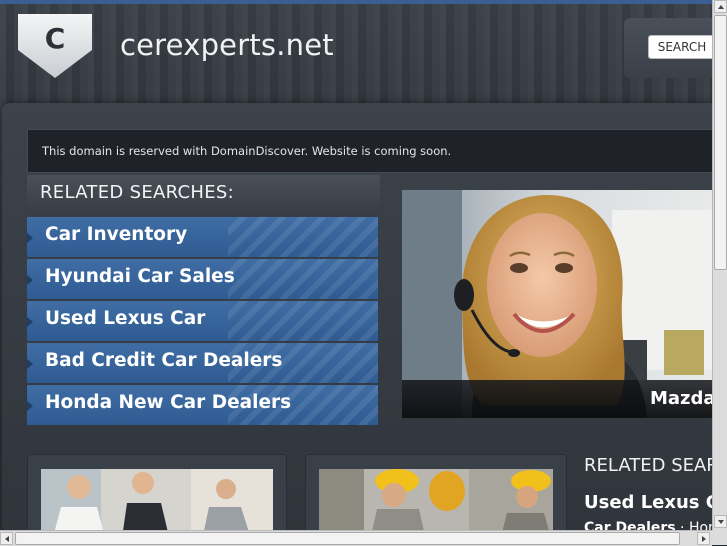  What do you see at coordinates (202, 237) in the screenshot?
I see `related-link-car-inventory: Car Inventory` at bounding box center [202, 237].